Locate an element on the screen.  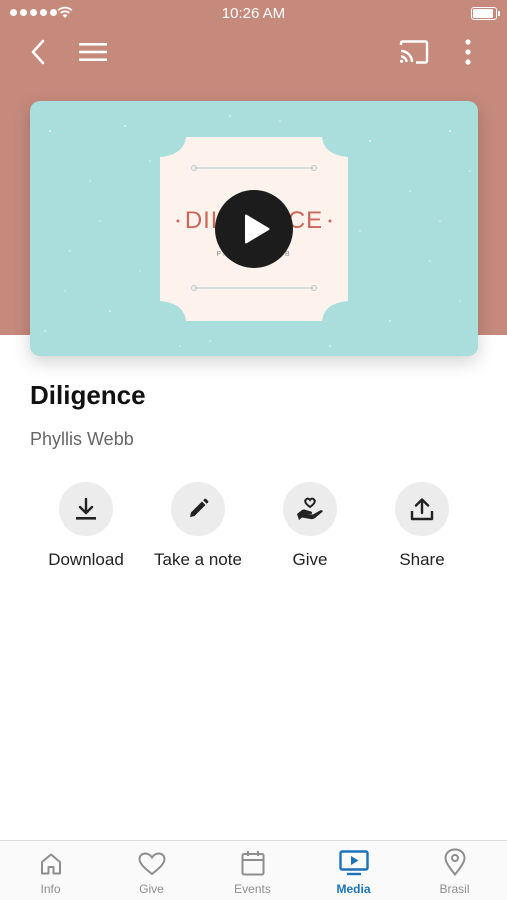
status-time: 10:26 AM is located at coordinates (253, 13).